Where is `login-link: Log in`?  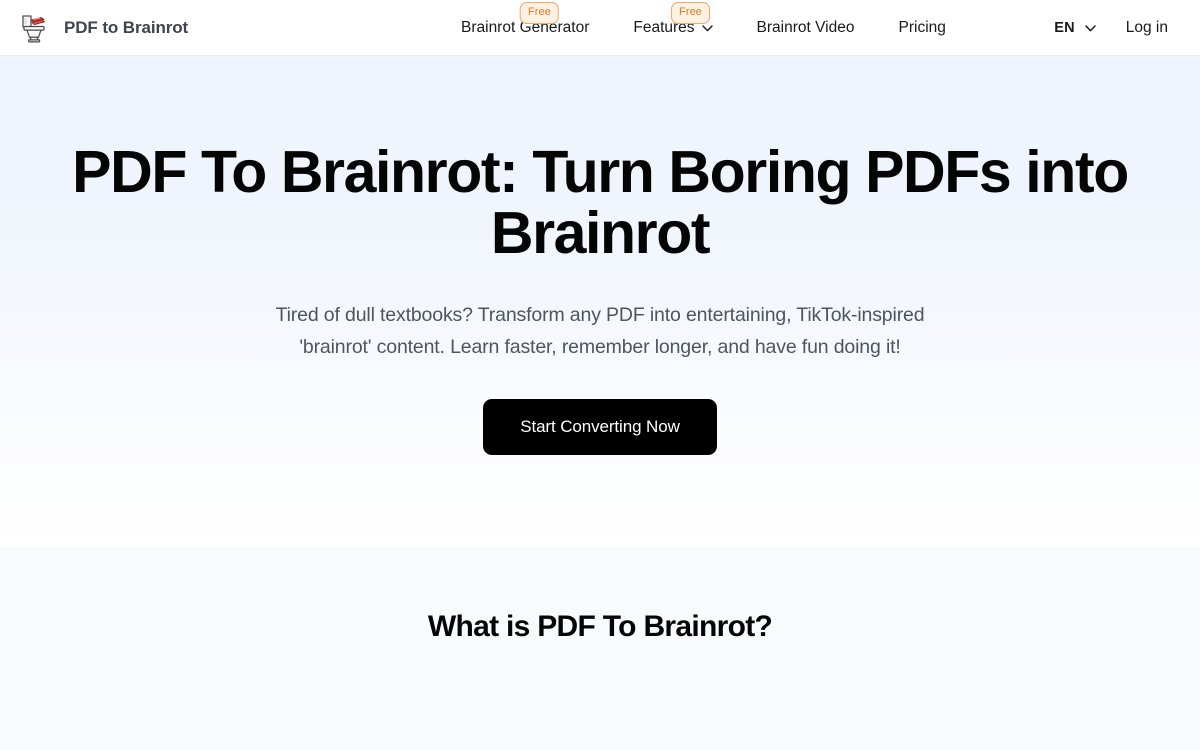 login-link: Log in is located at coordinates (1147, 28).